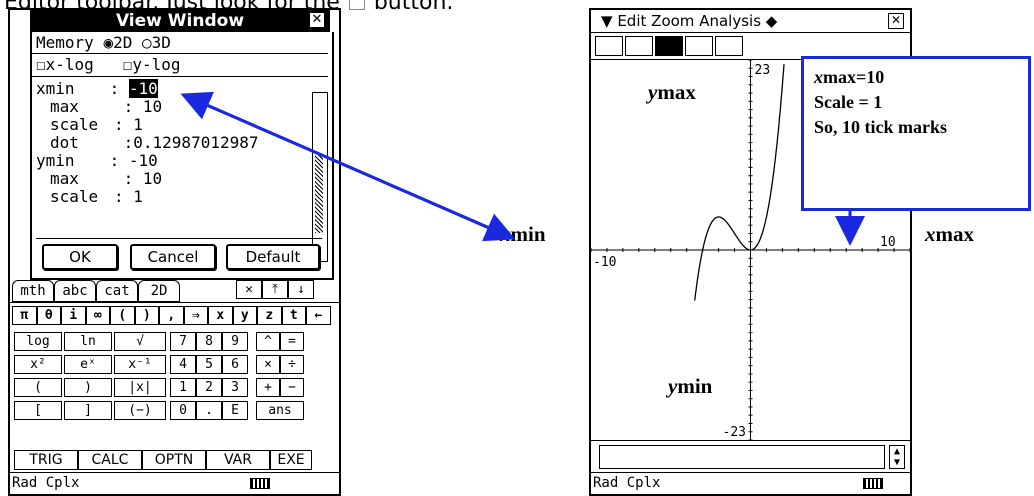 This screenshot has height=496, width=1034. Describe the element at coordinates (117, 291) in the screenshot. I see `tab-cat: cat` at that location.